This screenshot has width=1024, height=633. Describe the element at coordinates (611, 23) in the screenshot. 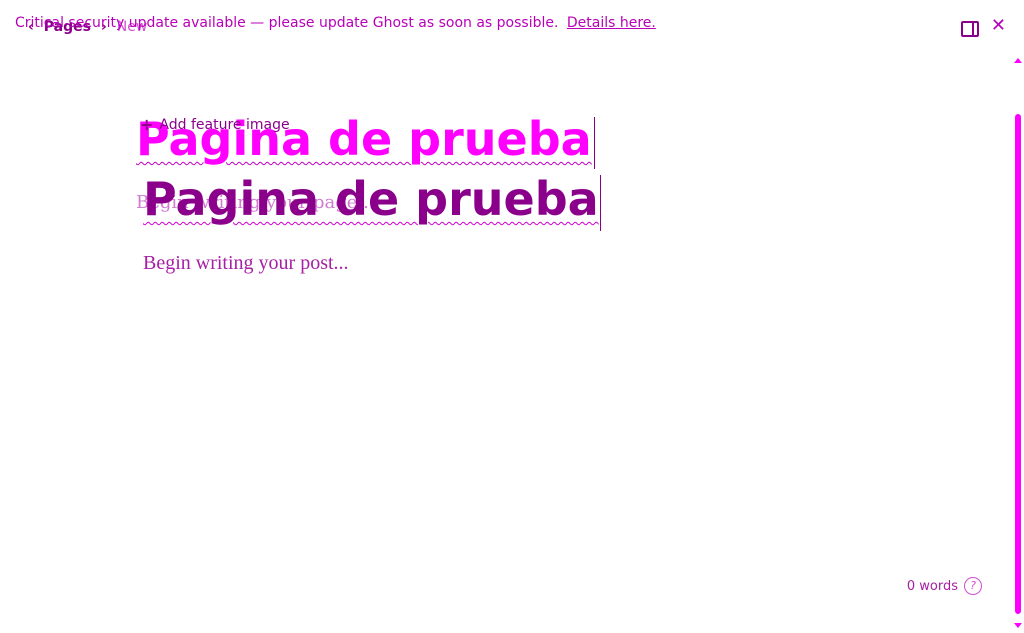

I see `banner-details-link: Details here.` at that location.